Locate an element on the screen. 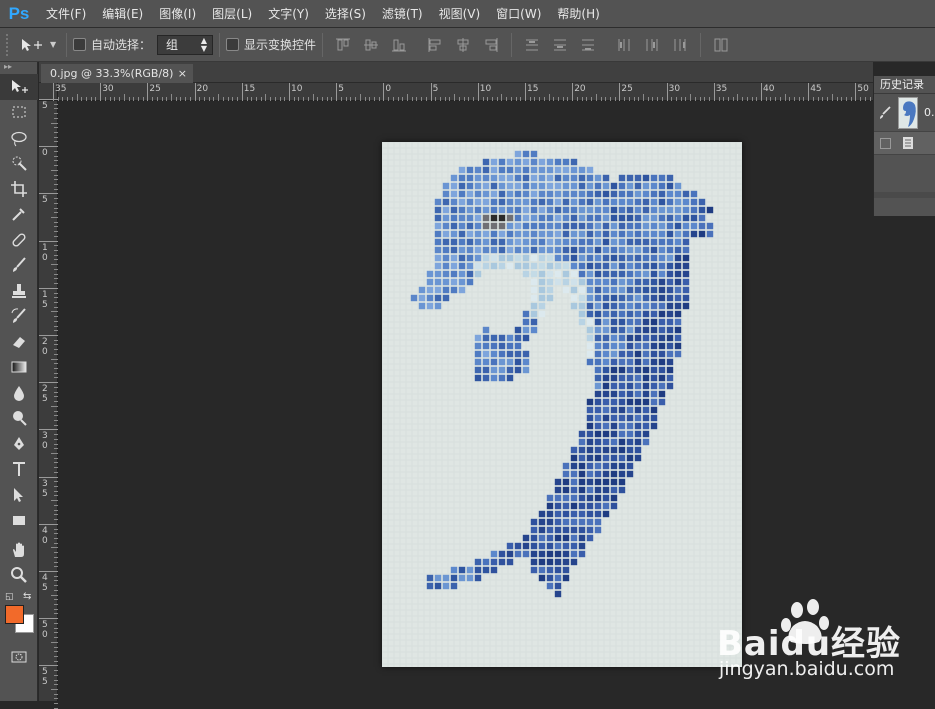 Image resolution: width=935 pixels, height=709 pixels. menu-type: 文字(Y) is located at coordinates (288, 14).